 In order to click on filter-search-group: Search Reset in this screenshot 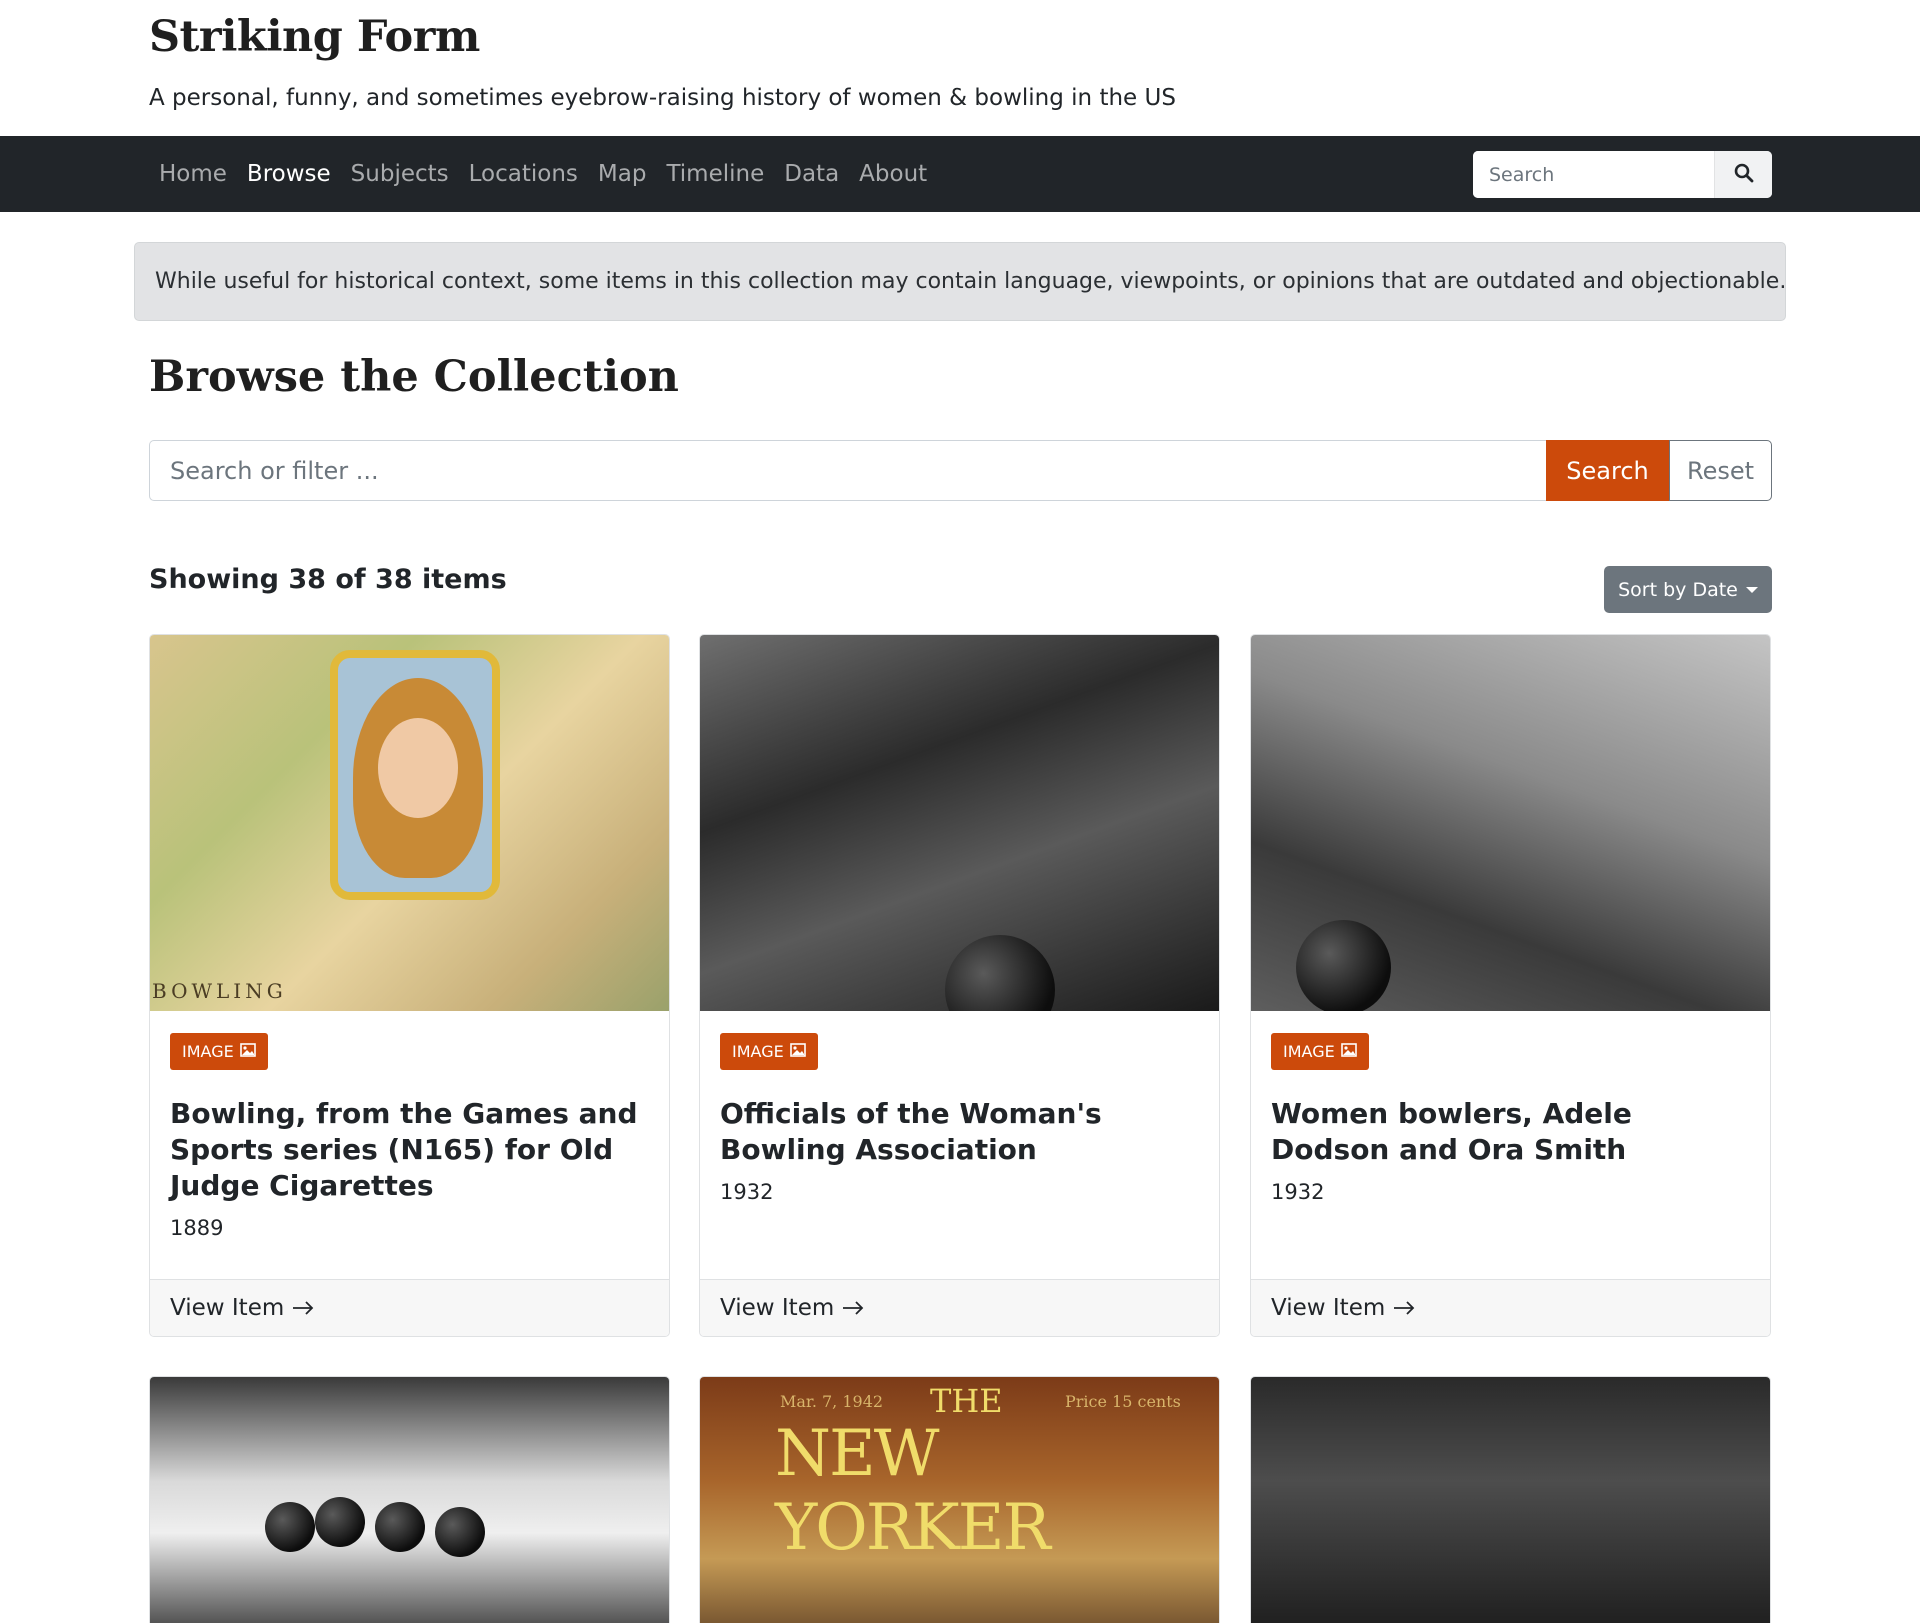, I will do `click(960, 470)`.